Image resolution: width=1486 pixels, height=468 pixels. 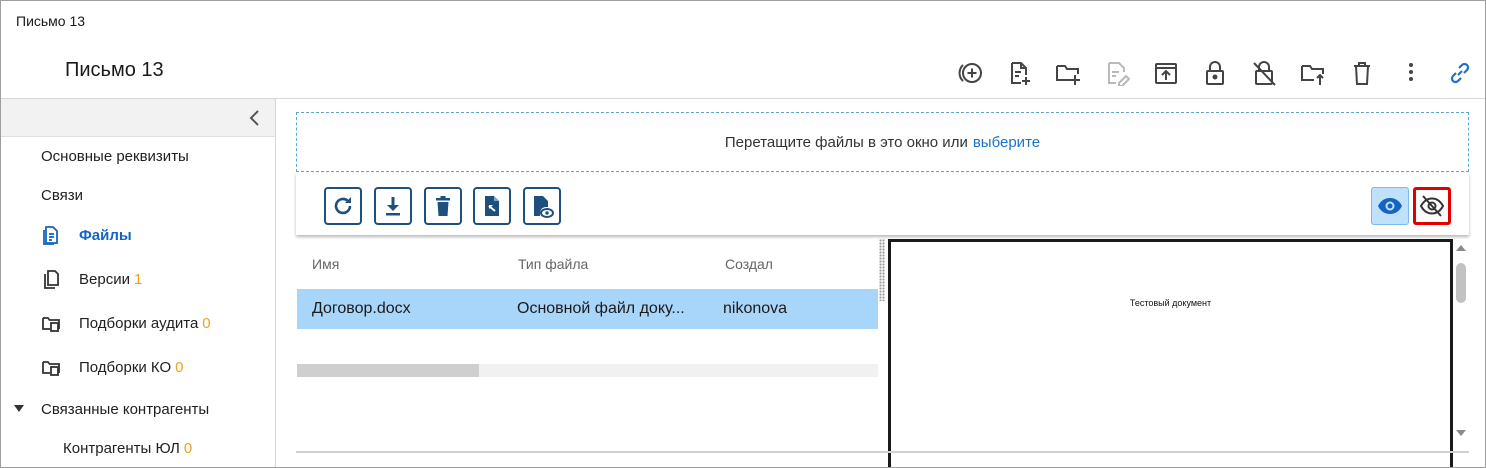 I want to click on sidebar-item-counterparties-ul: Контрагенты ЮЛ 0, so click(x=138, y=447).